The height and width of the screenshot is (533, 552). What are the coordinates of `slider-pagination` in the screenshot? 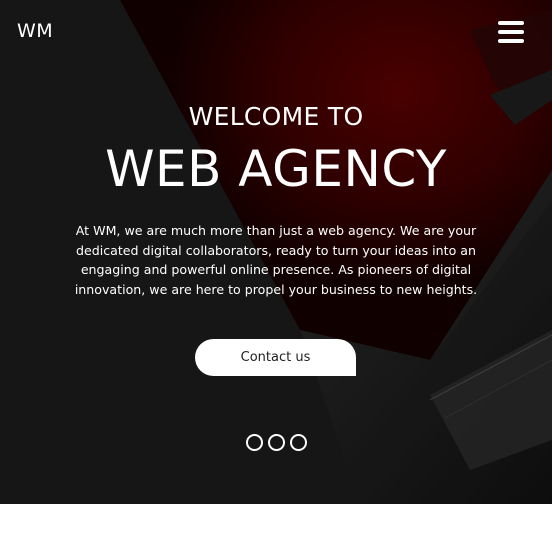 It's located at (276, 442).